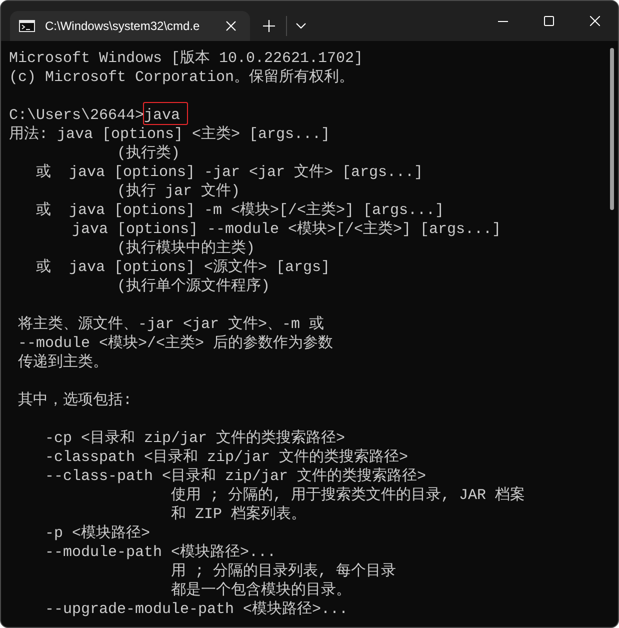  I want to click on maximize-icon, so click(549, 21).